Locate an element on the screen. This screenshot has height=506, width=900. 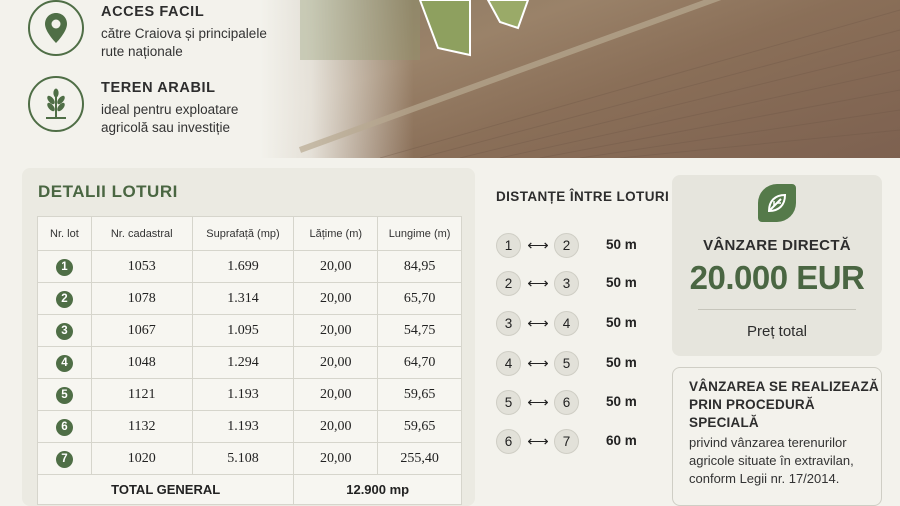
feature-title: ACCES FACIL is located at coordinates (153, 12).